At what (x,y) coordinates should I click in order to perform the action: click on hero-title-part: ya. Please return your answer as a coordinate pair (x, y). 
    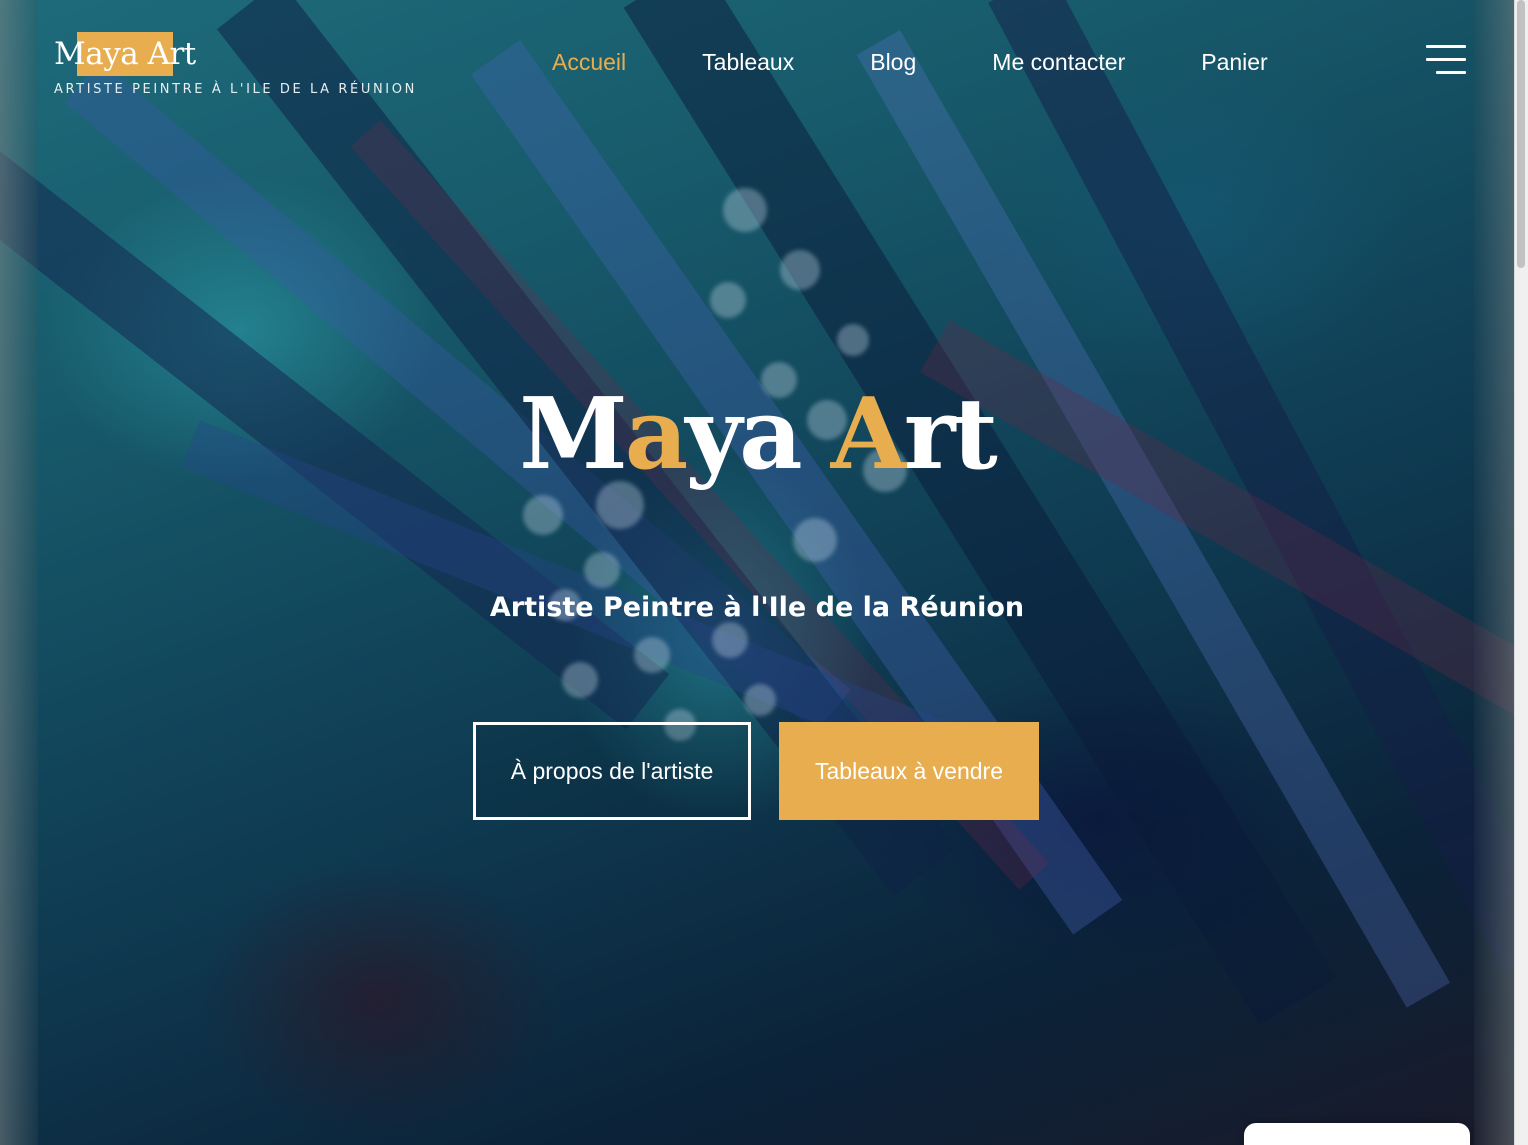
    Looking at the image, I should click on (758, 434).